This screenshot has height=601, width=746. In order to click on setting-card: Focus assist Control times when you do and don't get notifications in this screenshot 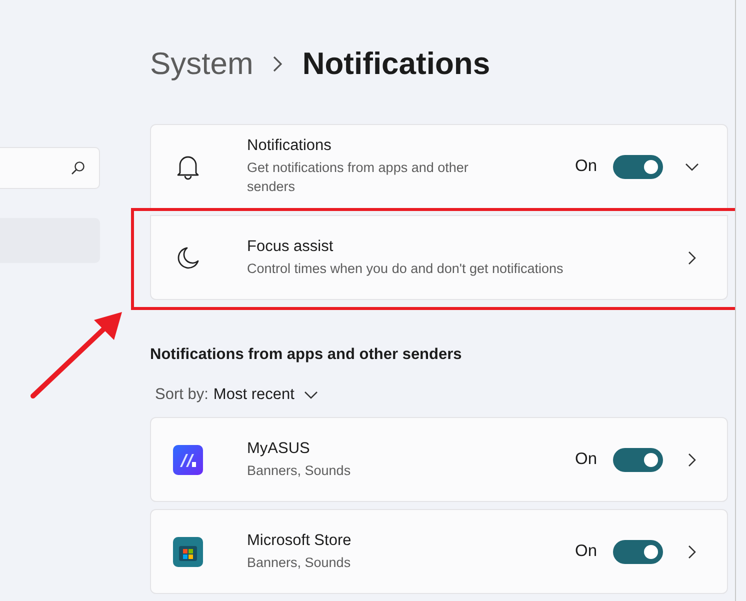, I will do `click(439, 257)`.